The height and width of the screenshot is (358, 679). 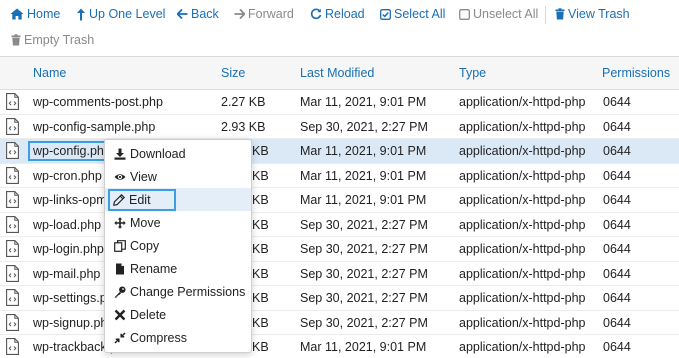 What do you see at coordinates (120, 176) in the screenshot?
I see `eye-icon` at bounding box center [120, 176].